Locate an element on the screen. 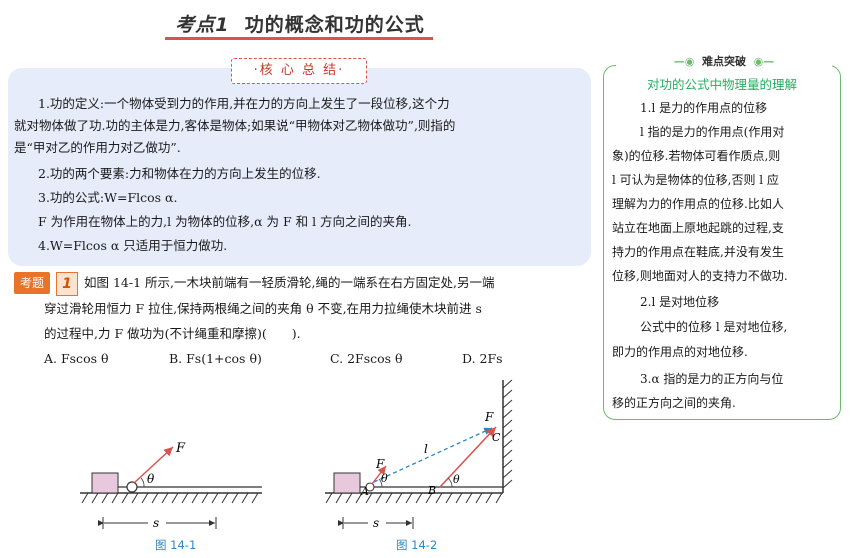  summary-line: 4.W=Flcos α 只适用于恒力做功. is located at coordinates (133, 245).